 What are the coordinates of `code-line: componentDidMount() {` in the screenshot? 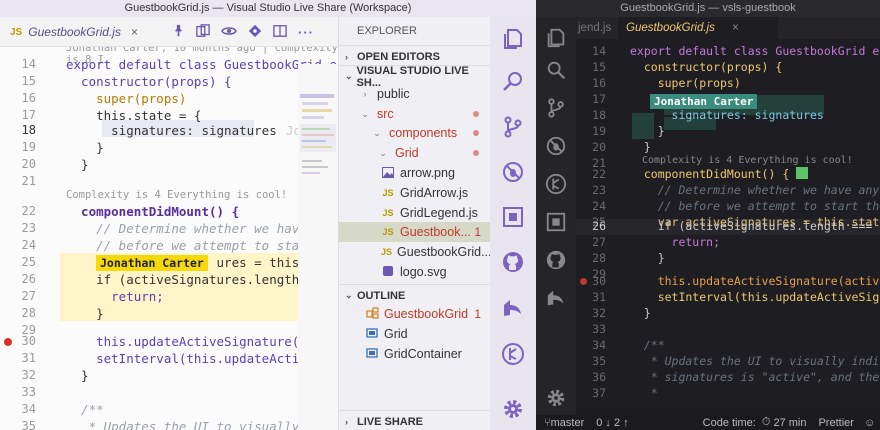 It's located at (153, 211).